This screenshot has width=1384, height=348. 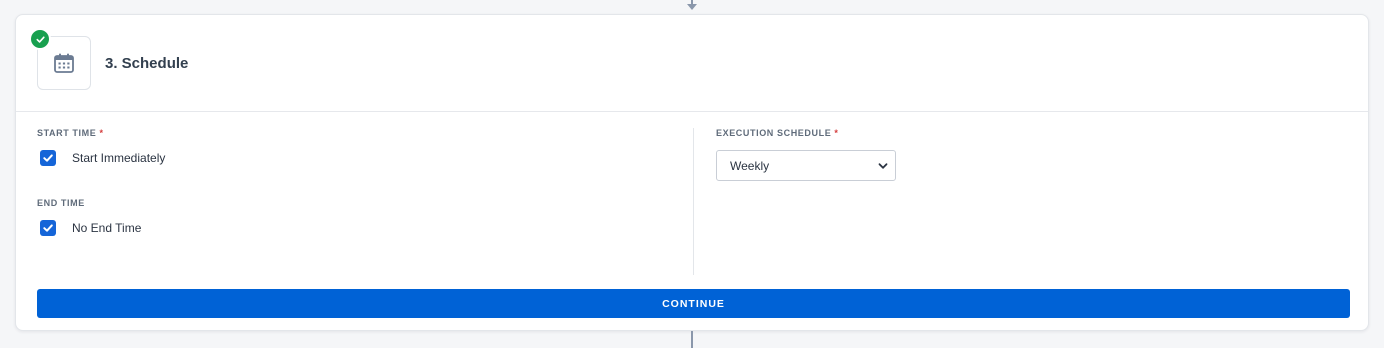 I want to click on no-end-time-label: No End Time, so click(x=106, y=228).